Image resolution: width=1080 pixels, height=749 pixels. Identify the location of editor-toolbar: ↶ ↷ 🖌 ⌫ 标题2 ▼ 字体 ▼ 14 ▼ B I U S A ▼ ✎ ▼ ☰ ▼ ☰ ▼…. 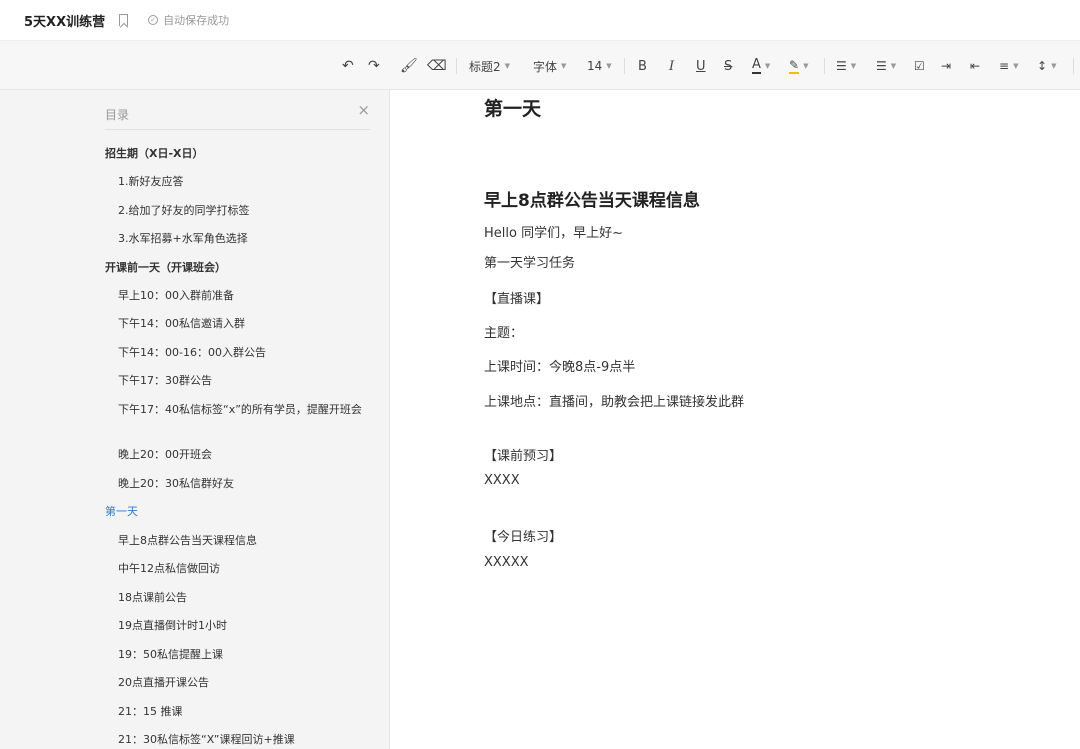
(540, 65).